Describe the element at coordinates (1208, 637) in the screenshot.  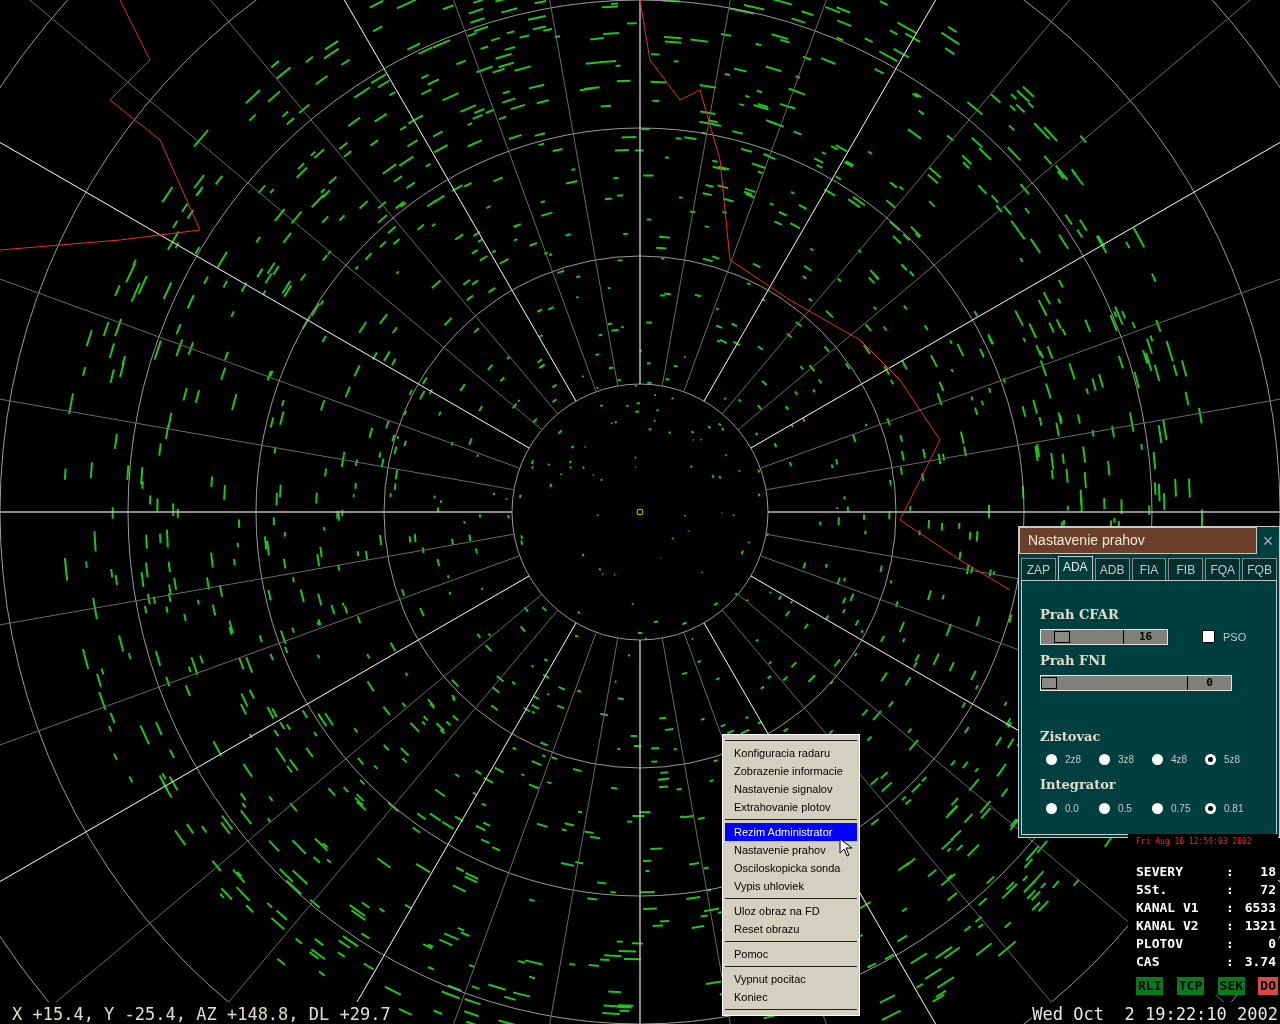
I see `checkbox` at that location.